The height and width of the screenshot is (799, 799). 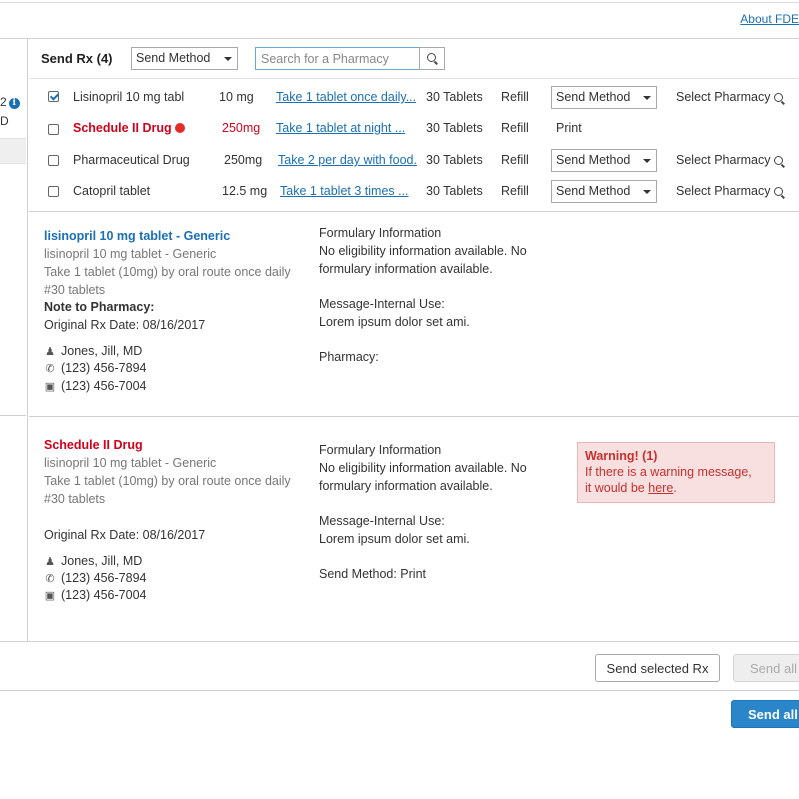 What do you see at coordinates (423, 251) in the screenshot?
I see `formulary-text: No eligibility information available. No` at bounding box center [423, 251].